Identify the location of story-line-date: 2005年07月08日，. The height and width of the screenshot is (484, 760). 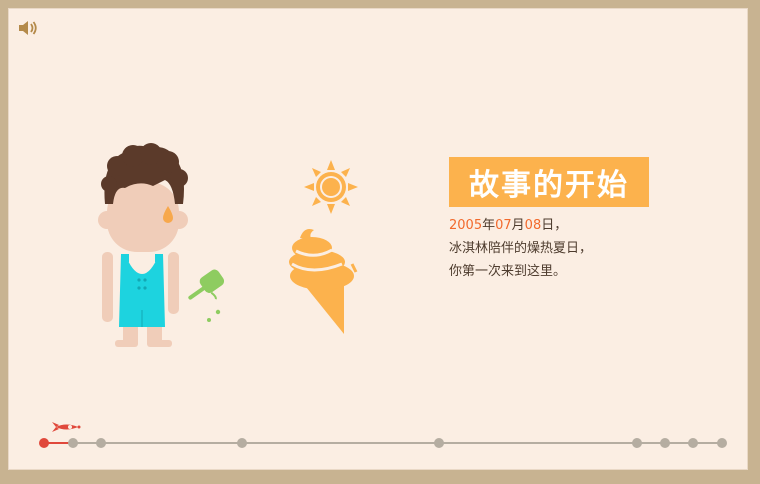
(520, 225).